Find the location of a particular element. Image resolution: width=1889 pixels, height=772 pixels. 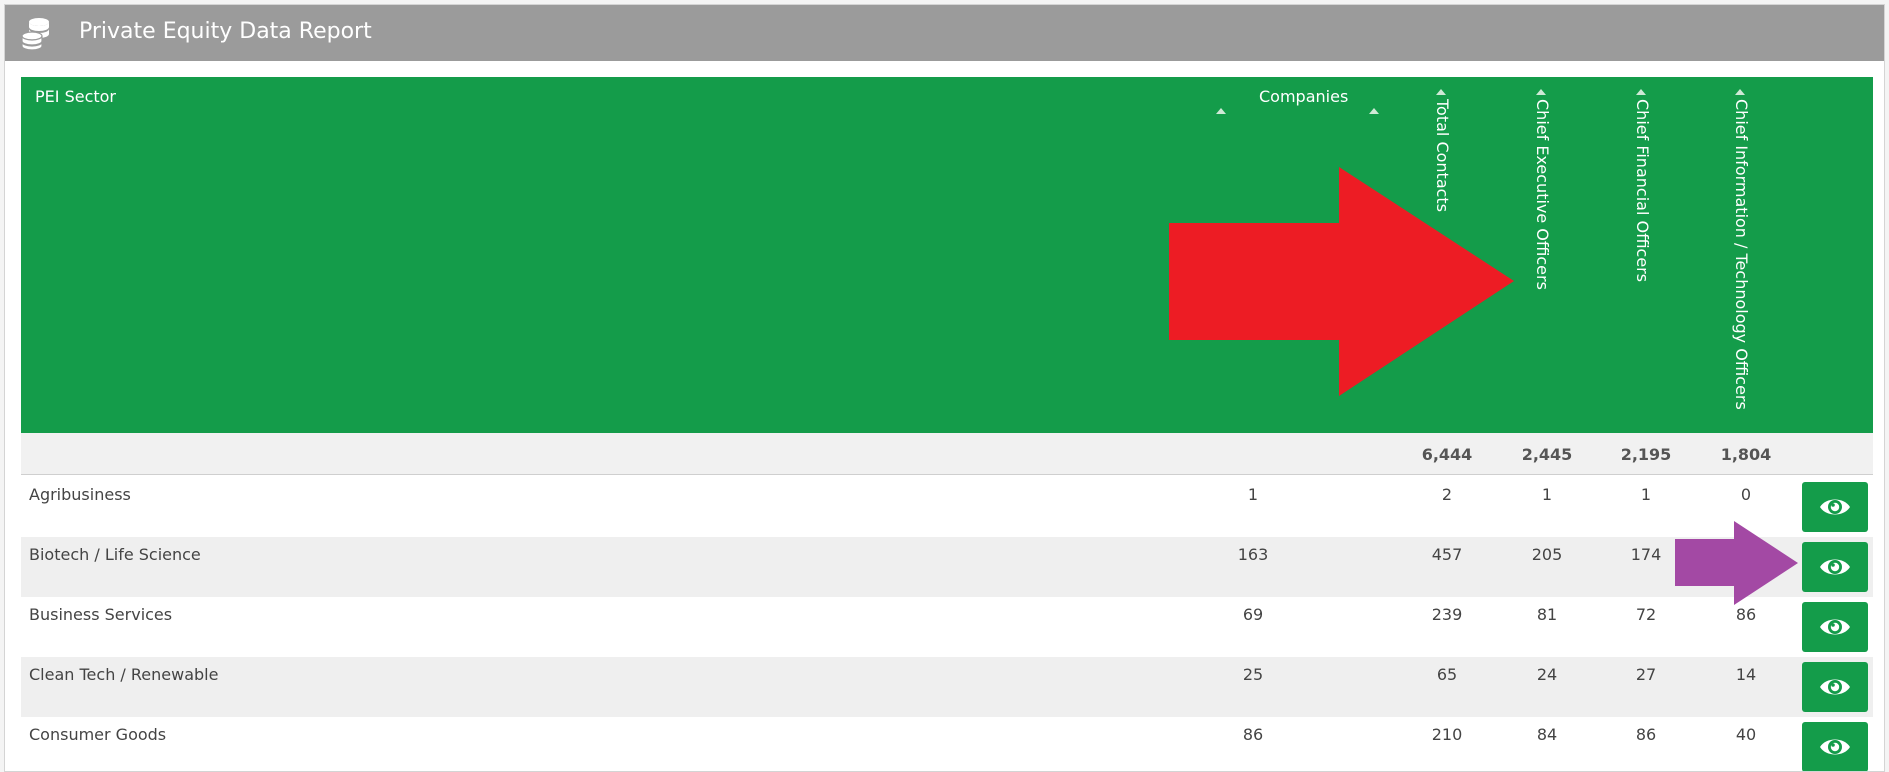

cfo-count: 86 is located at coordinates (1646, 734).